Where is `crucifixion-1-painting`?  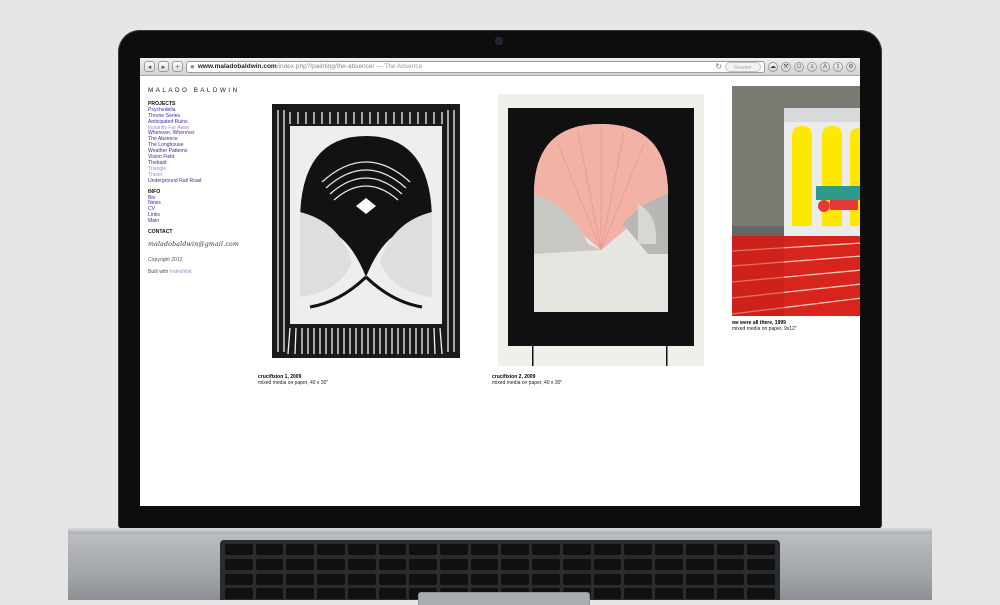
crucifixion-1-painting is located at coordinates (366, 231).